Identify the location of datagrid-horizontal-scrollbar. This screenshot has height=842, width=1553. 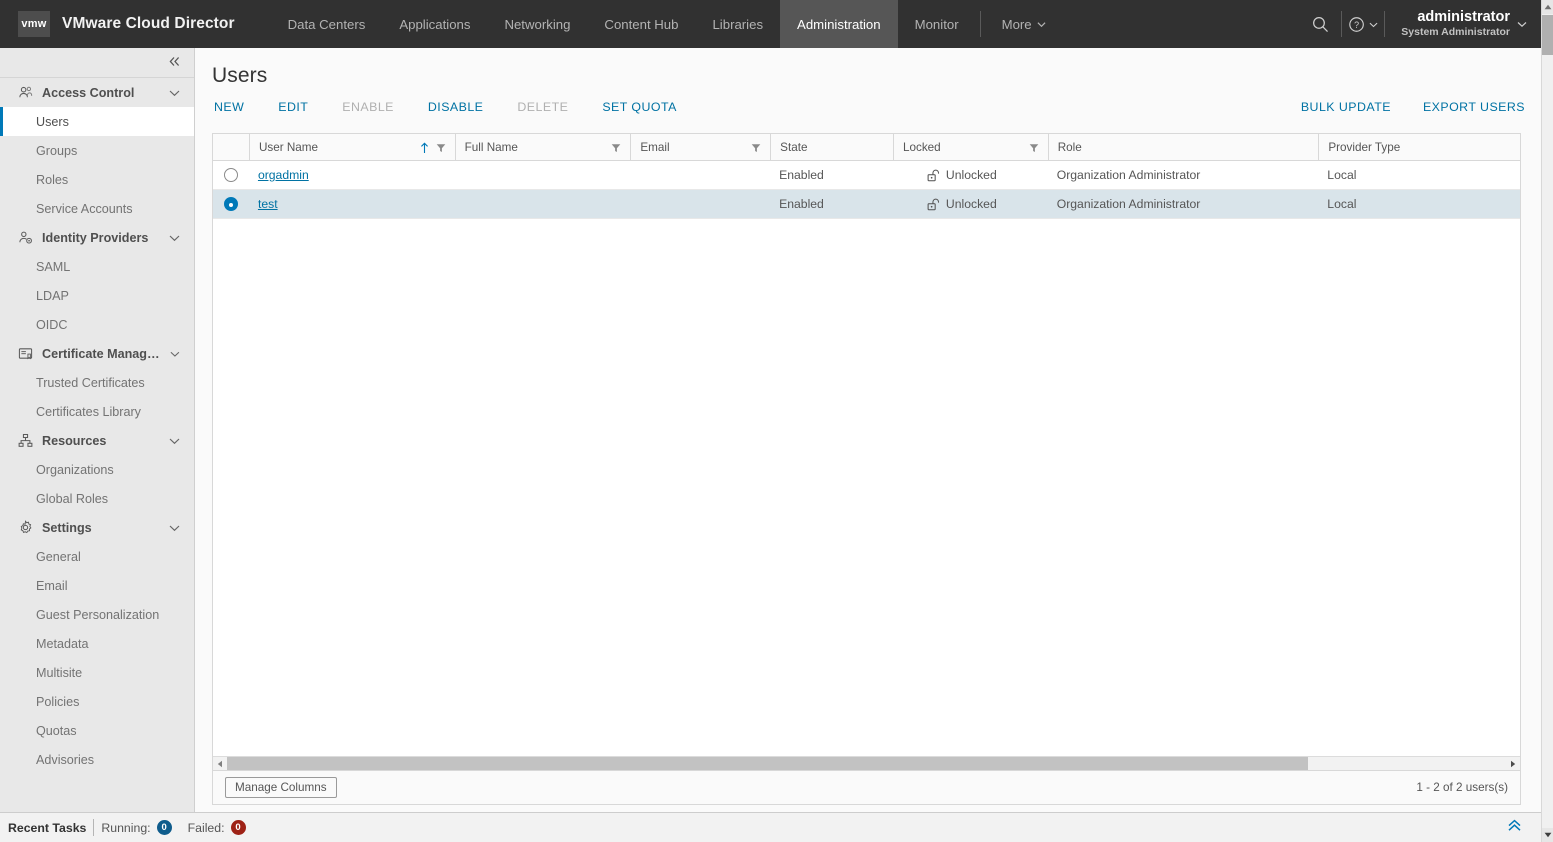
(866, 763).